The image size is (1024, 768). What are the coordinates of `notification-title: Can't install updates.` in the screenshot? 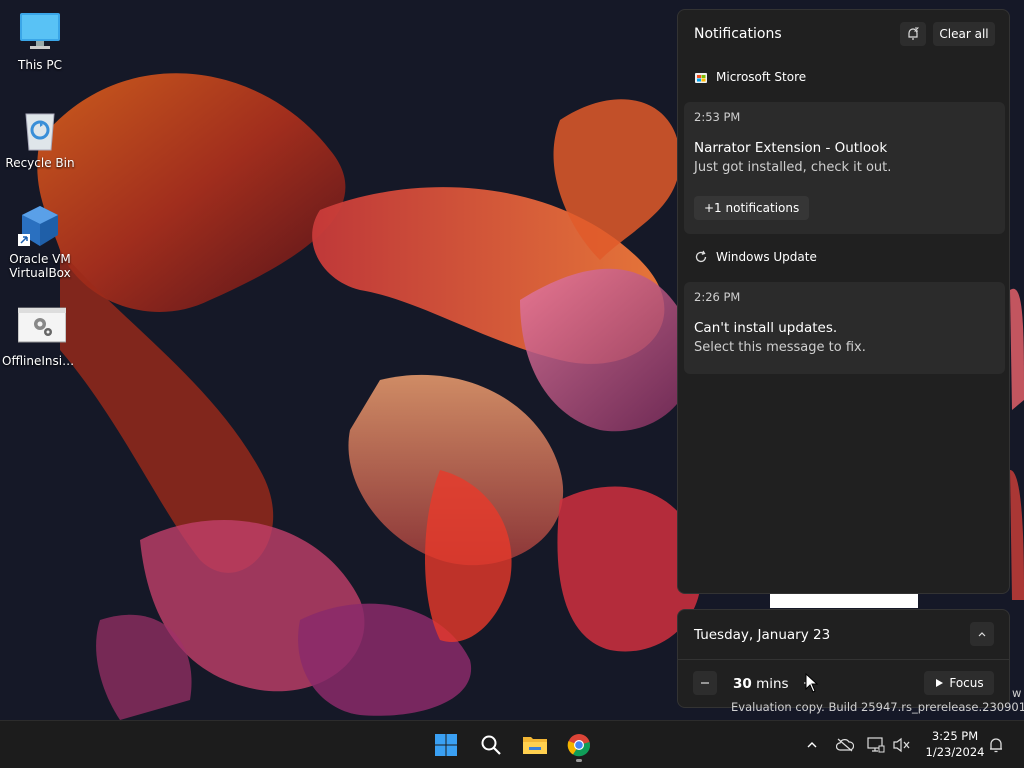 It's located at (766, 328).